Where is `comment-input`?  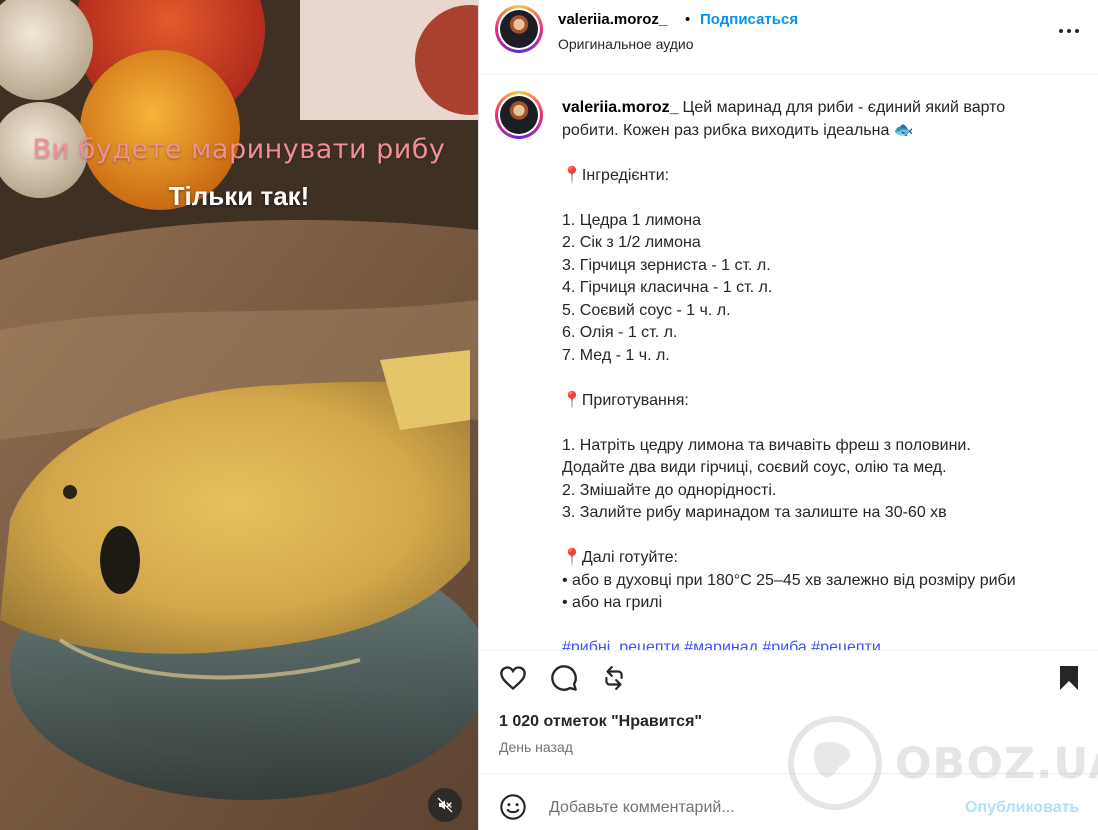 comment-input is located at coordinates (749, 808).